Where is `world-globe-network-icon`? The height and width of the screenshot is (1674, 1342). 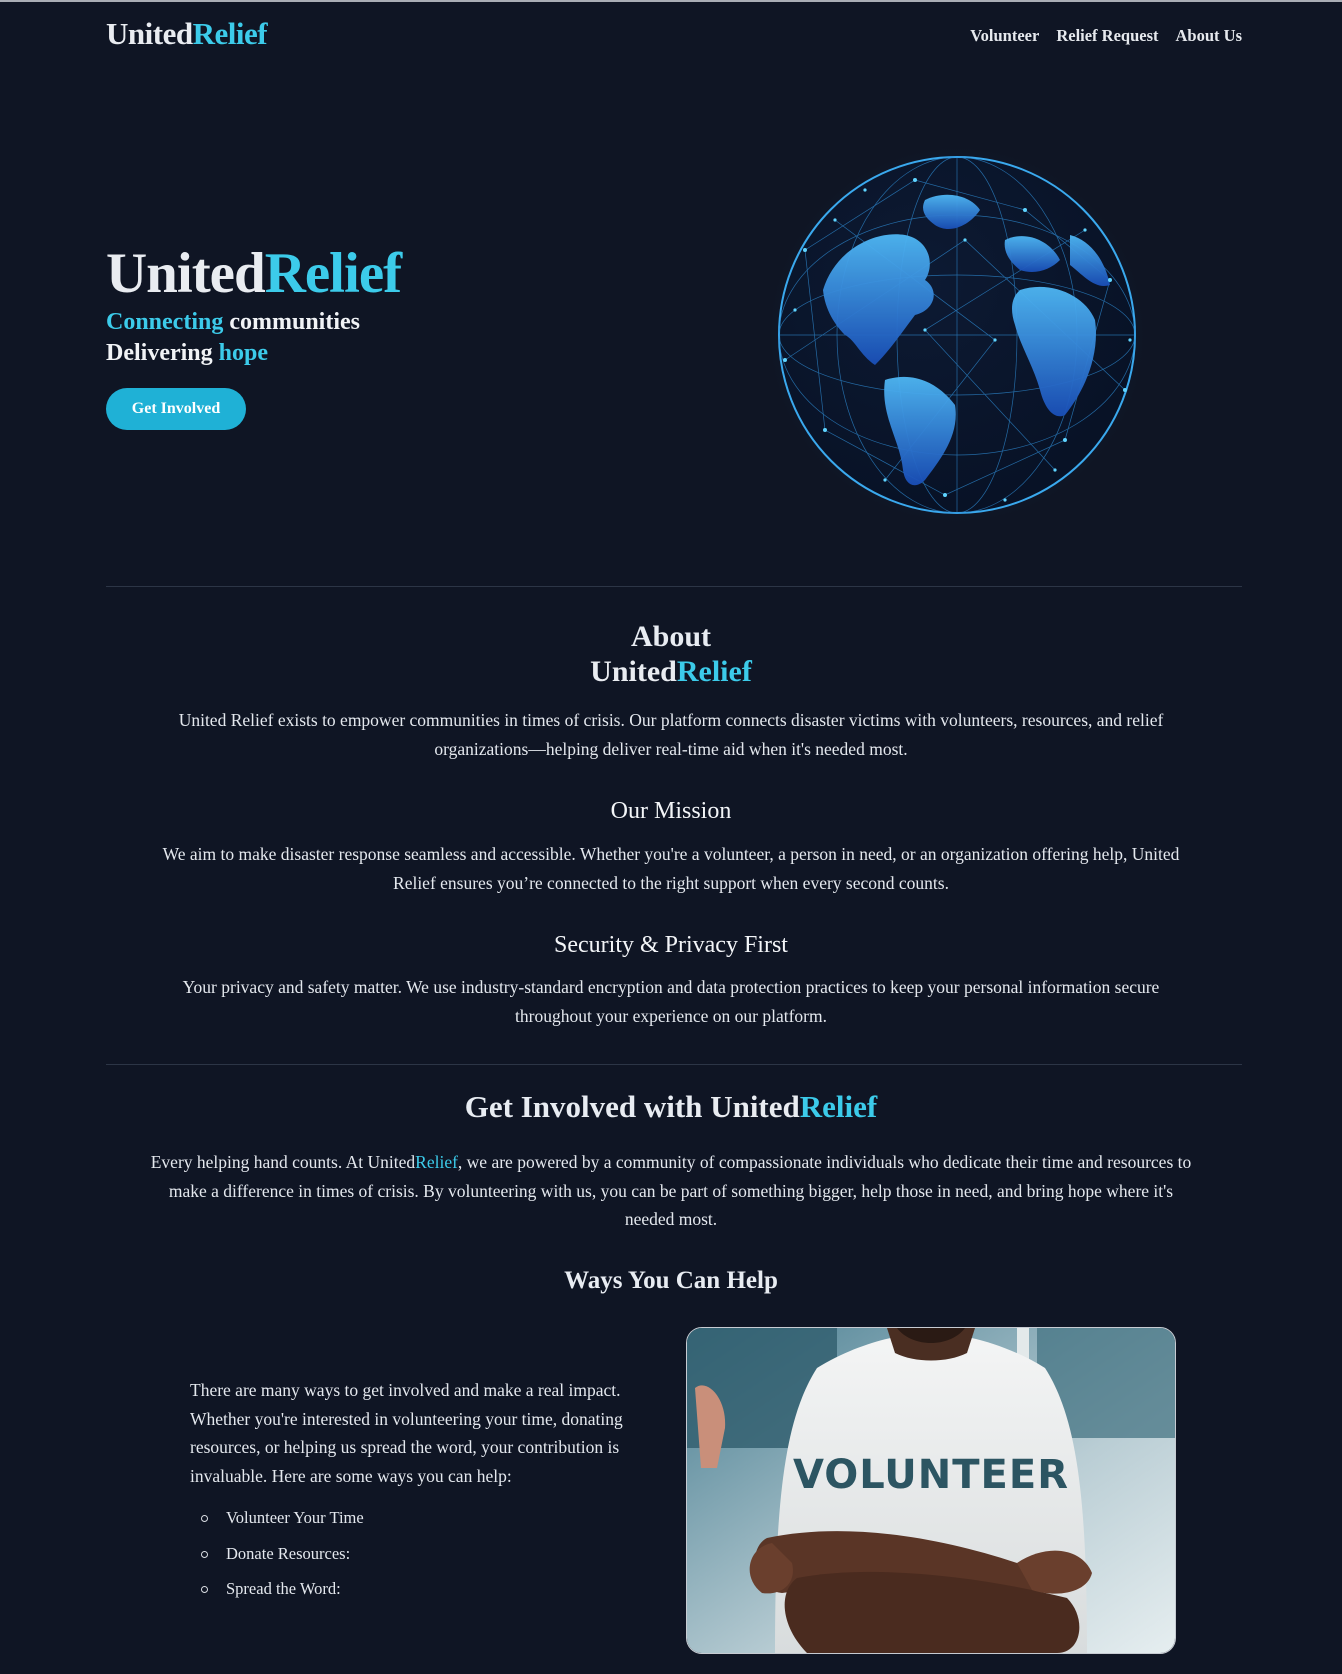 world-globe-network-icon is located at coordinates (957, 334).